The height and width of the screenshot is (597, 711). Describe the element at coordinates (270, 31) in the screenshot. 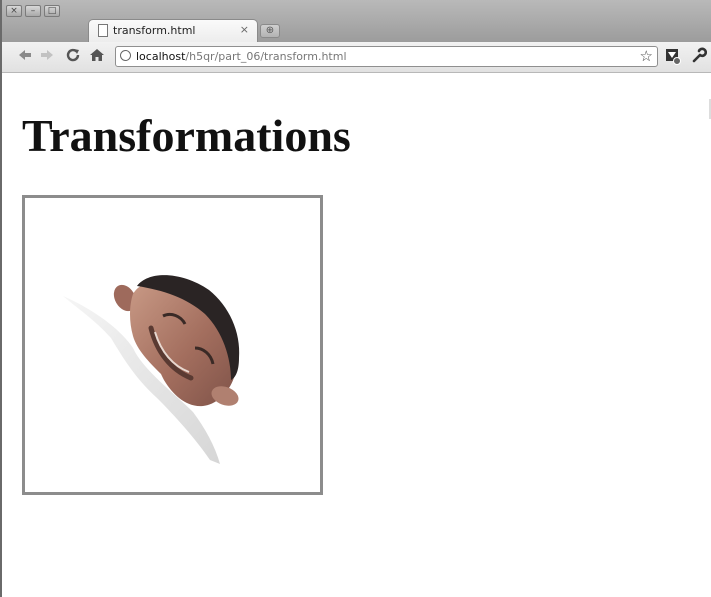

I see `new-tab-button: ⊕` at that location.